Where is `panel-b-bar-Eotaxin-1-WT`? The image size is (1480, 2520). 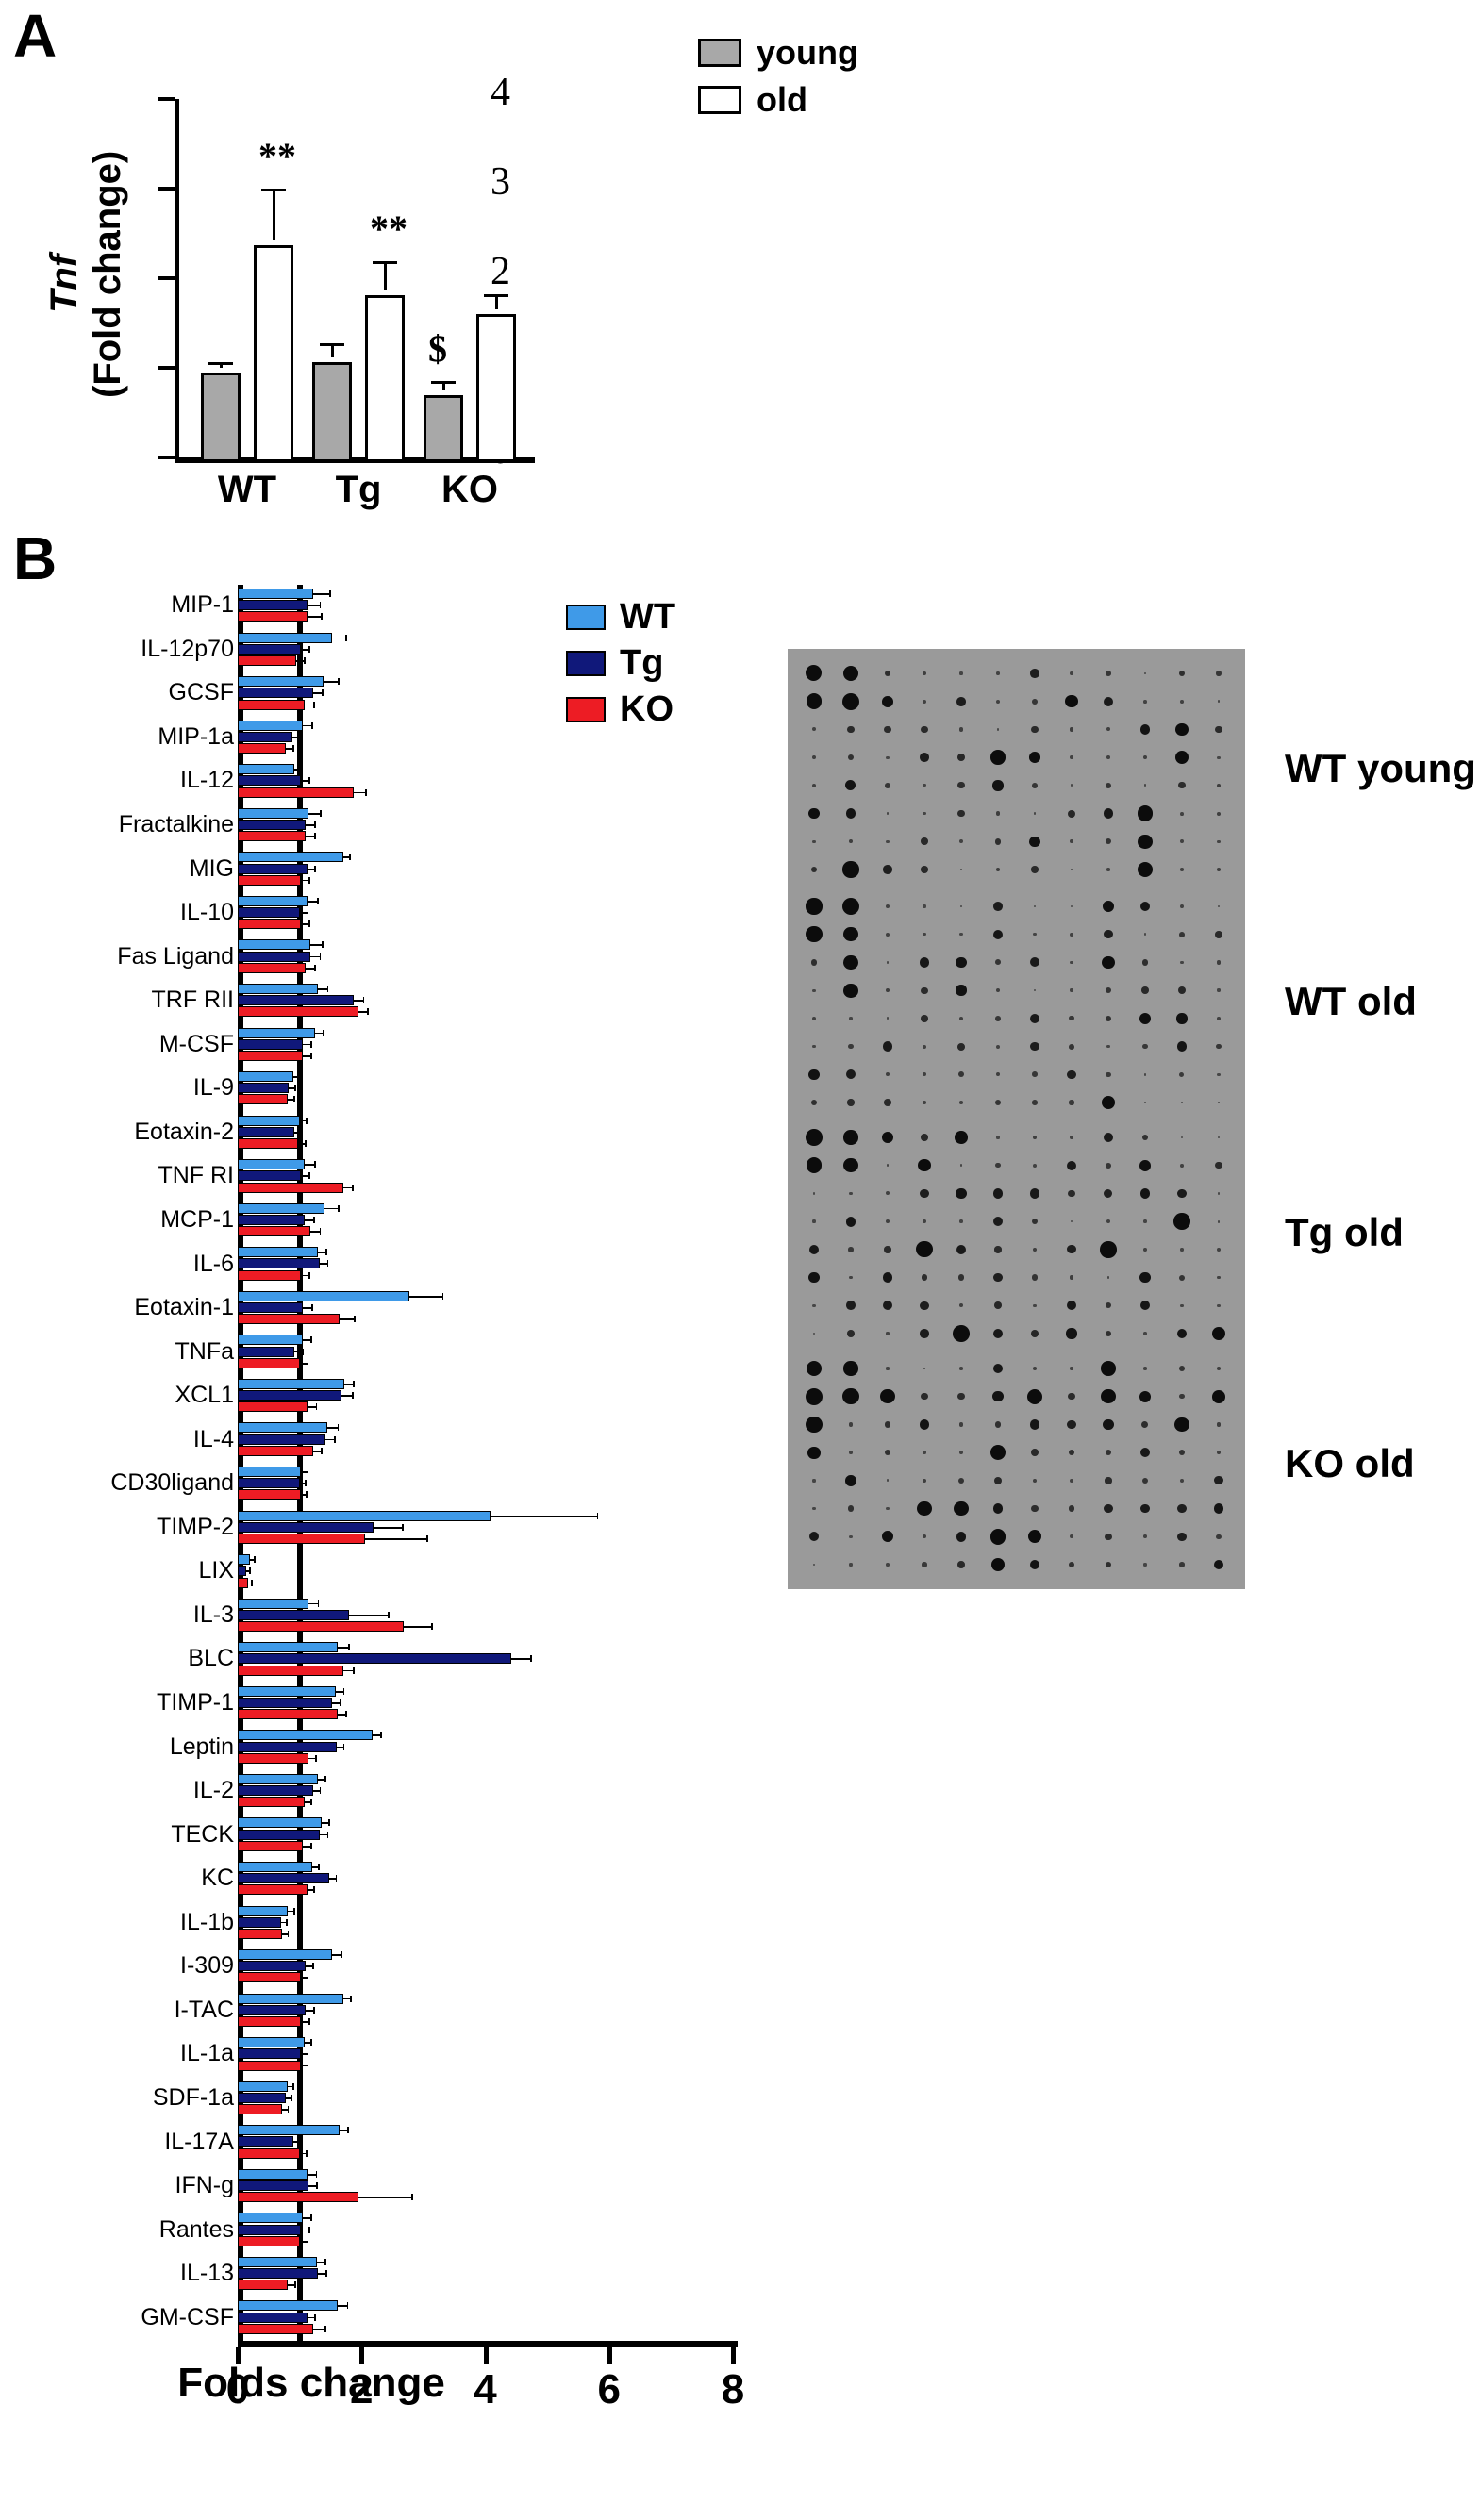
panel-b-bar-Eotaxin-1-WT is located at coordinates (324, 1295).